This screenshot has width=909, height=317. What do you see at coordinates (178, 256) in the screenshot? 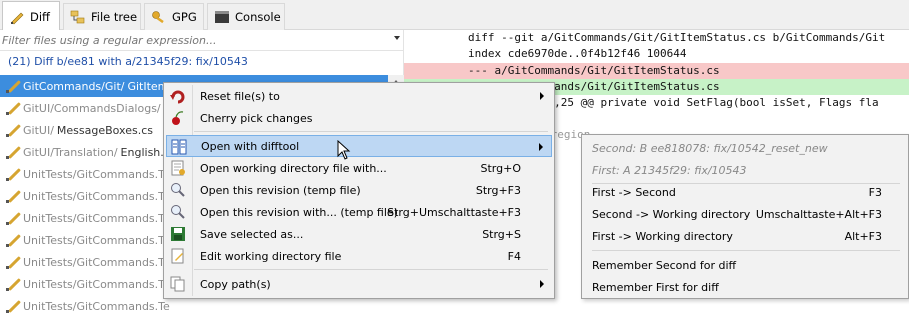
I see `edit-file-icon` at bounding box center [178, 256].